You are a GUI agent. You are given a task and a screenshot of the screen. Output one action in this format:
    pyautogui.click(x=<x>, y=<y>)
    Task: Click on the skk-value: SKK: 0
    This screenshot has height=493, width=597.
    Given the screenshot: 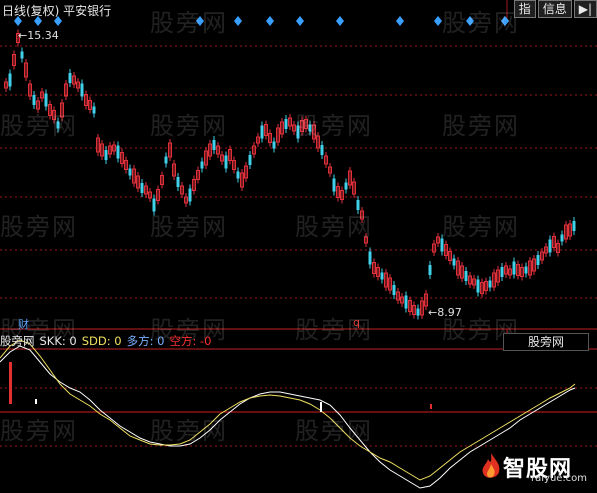 What is the action you would take?
    pyautogui.click(x=58, y=341)
    